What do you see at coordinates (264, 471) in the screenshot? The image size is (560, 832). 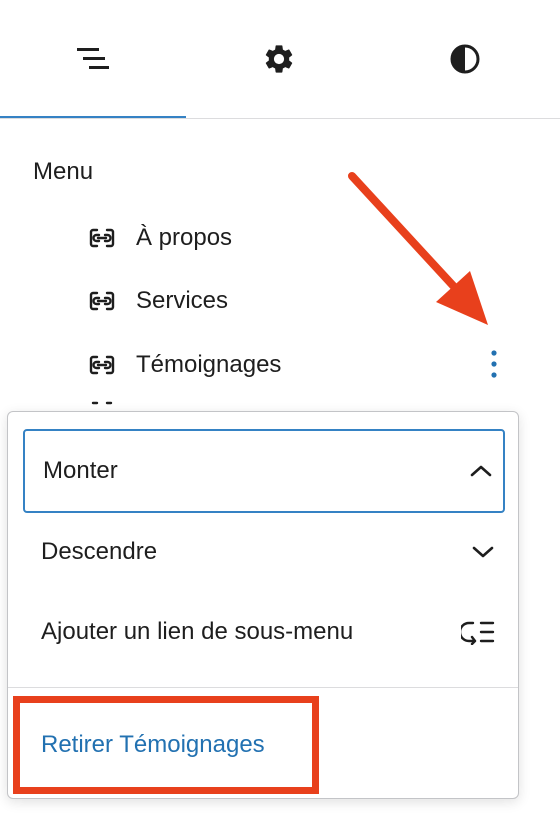 I see `move-up-menu-item: Monter` at bounding box center [264, 471].